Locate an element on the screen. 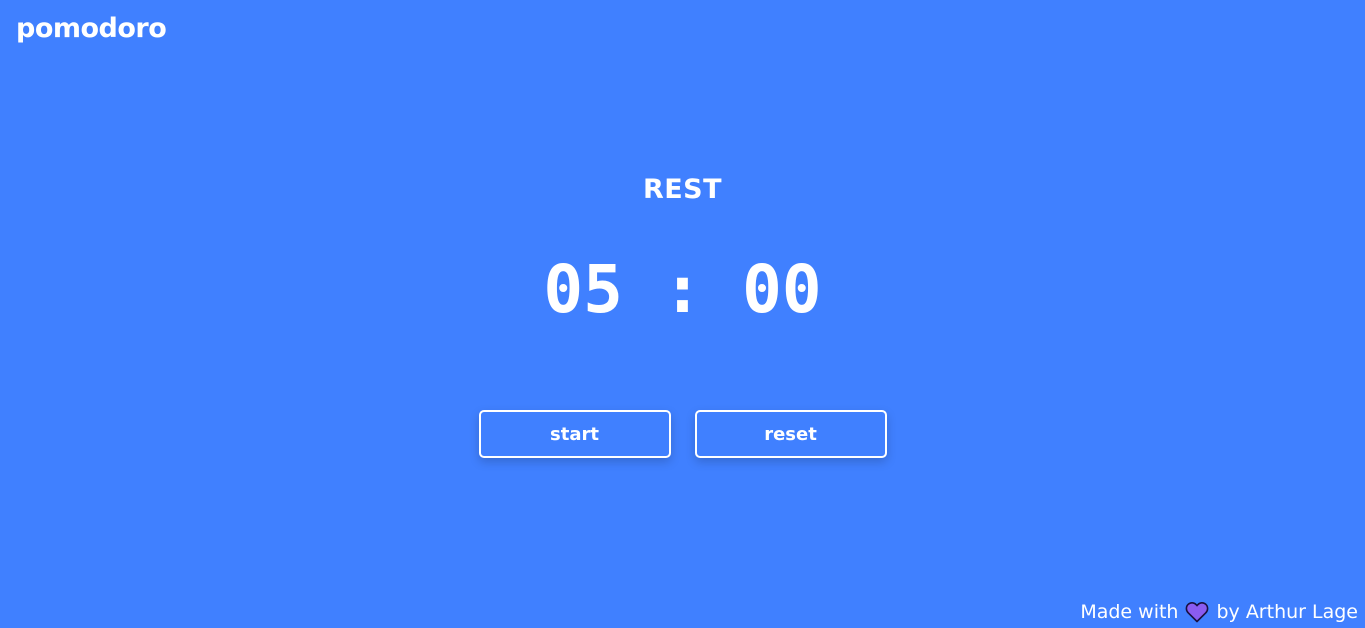  timer-seconds: 00 is located at coordinates (782, 289).